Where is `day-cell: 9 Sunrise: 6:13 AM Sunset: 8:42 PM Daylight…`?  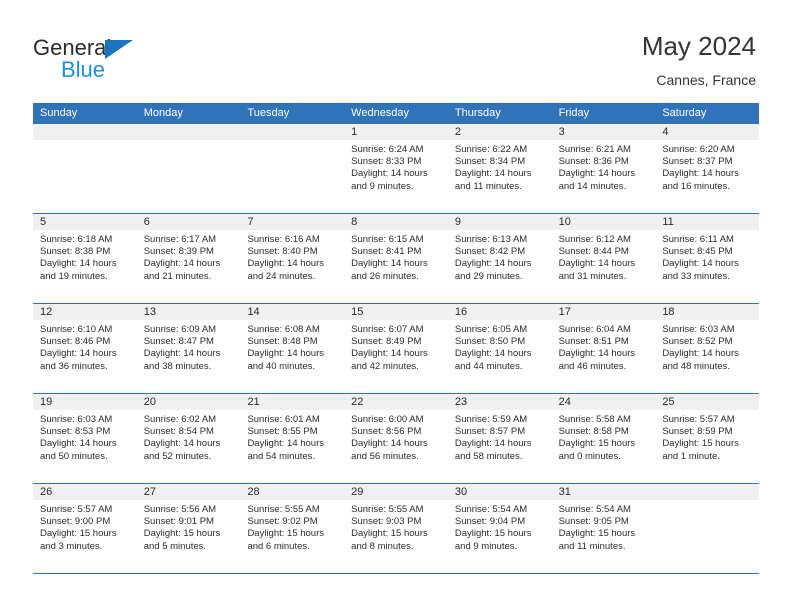
day-cell: 9 Sunrise: 6:13 AM Sunset: 8:42 PM Daylight… is located at coordinates (499, 258).